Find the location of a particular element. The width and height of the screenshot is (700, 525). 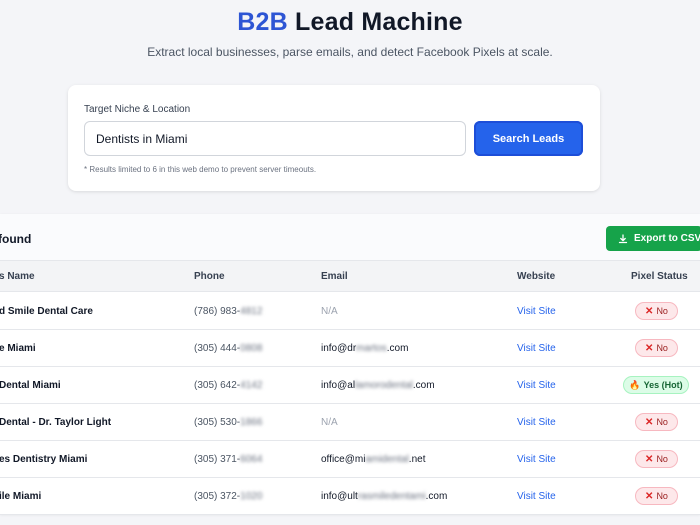

phone-redacted: 4812 is located at coordinates (251, 311).